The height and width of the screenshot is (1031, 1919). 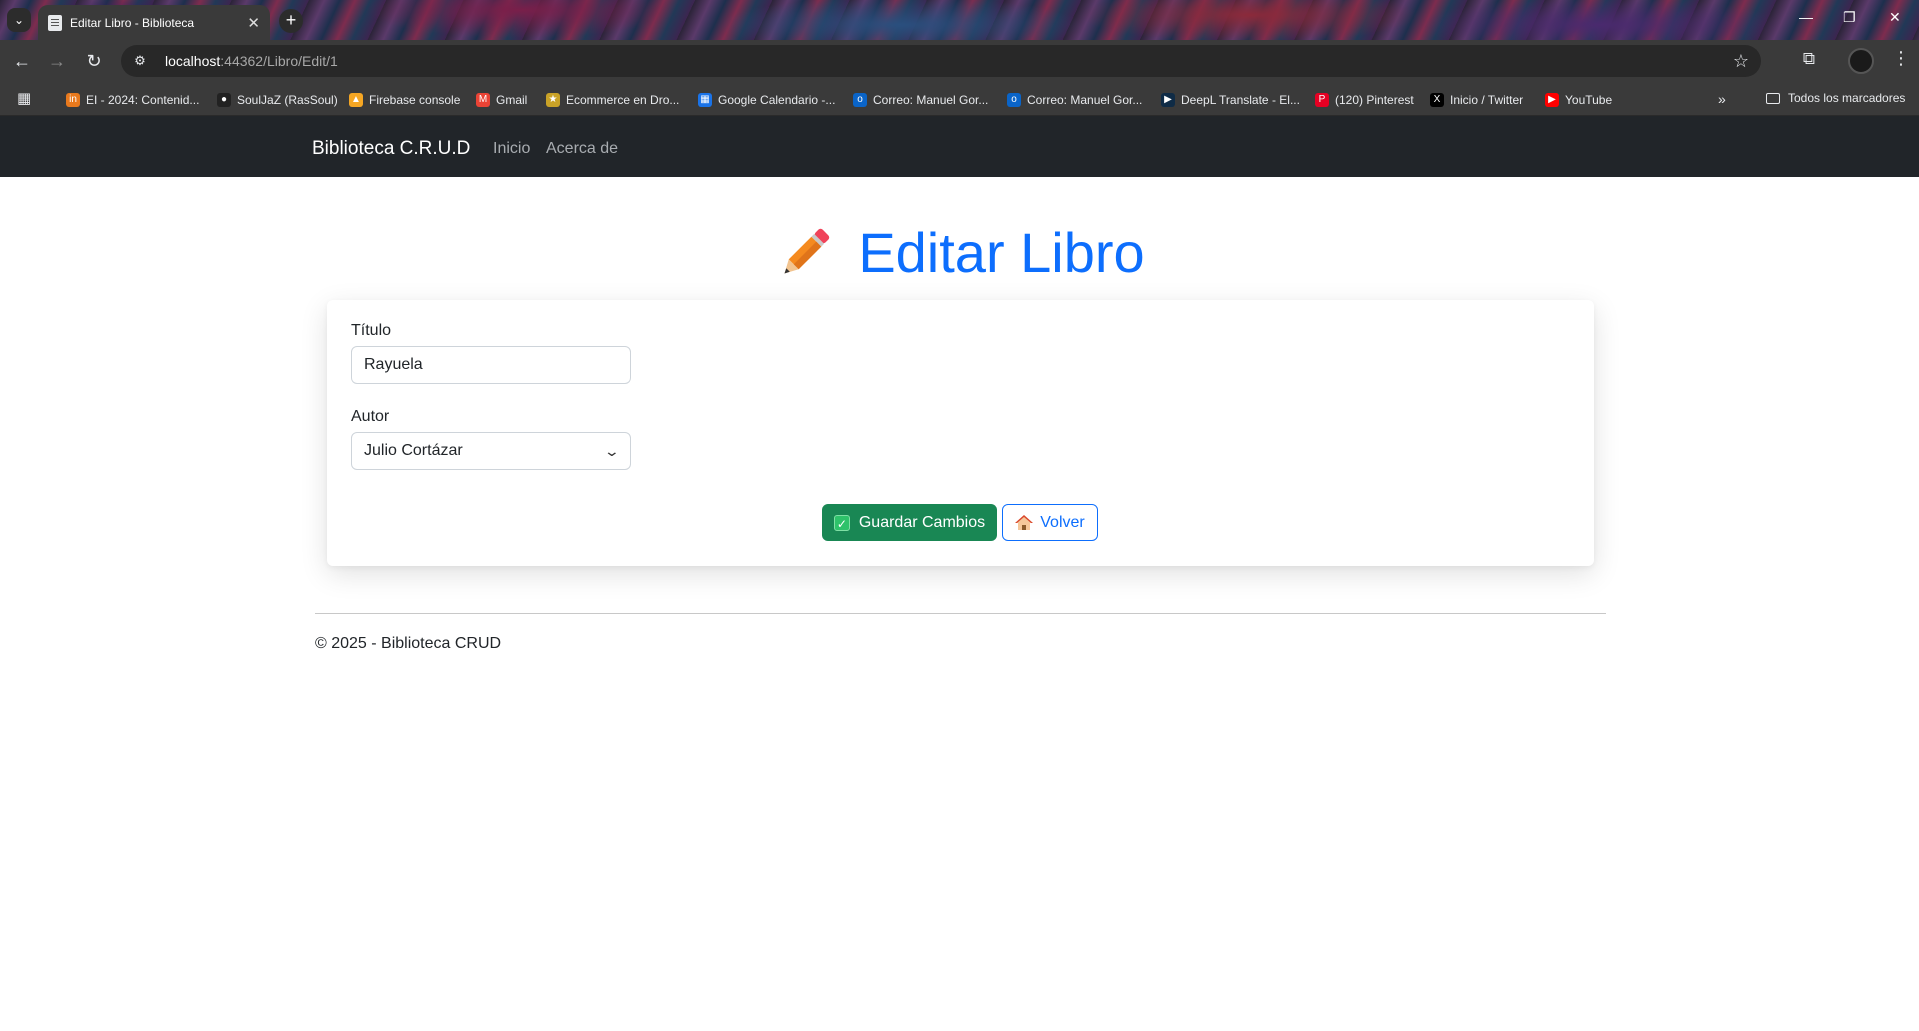 I want to click on footer-divider, so click(x=960, y=613).